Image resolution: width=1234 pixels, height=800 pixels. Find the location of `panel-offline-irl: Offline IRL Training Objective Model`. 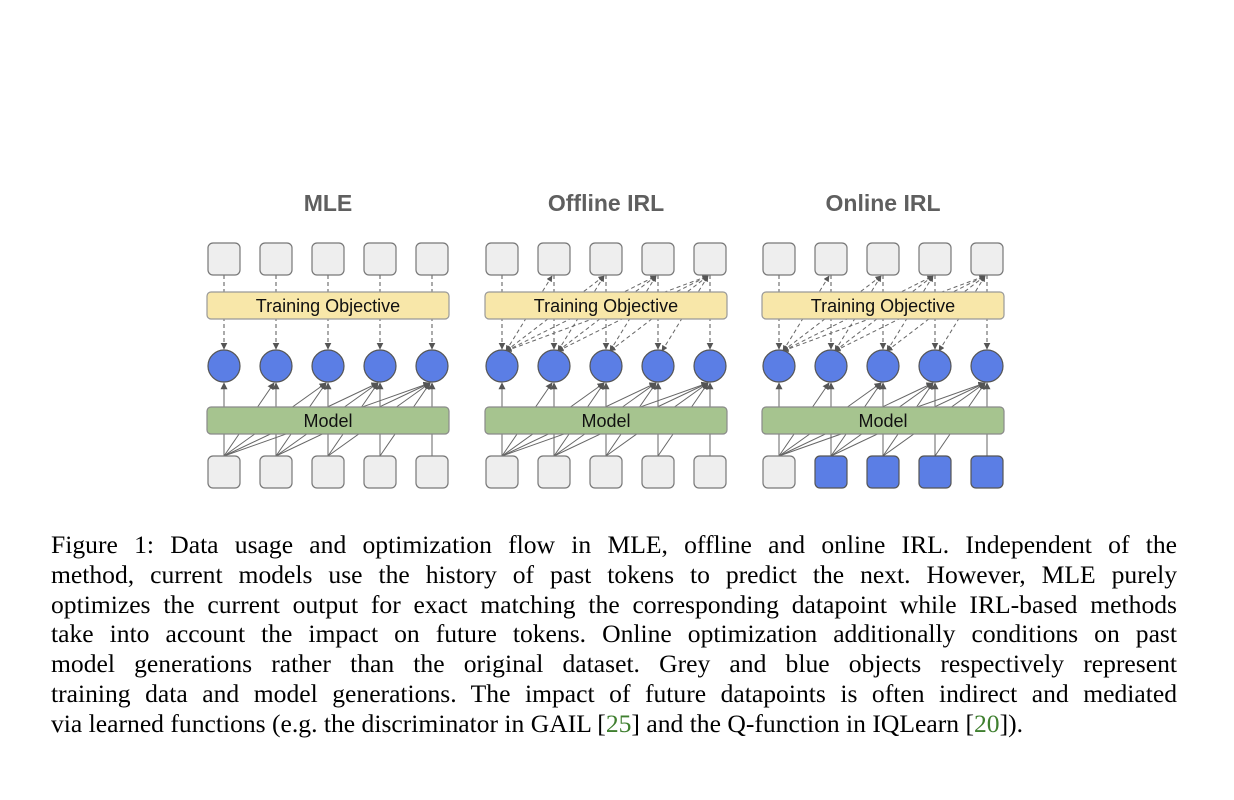

panel-offline-irl: Offline IRL Training Objective Model is located at coordinates (606, 339).